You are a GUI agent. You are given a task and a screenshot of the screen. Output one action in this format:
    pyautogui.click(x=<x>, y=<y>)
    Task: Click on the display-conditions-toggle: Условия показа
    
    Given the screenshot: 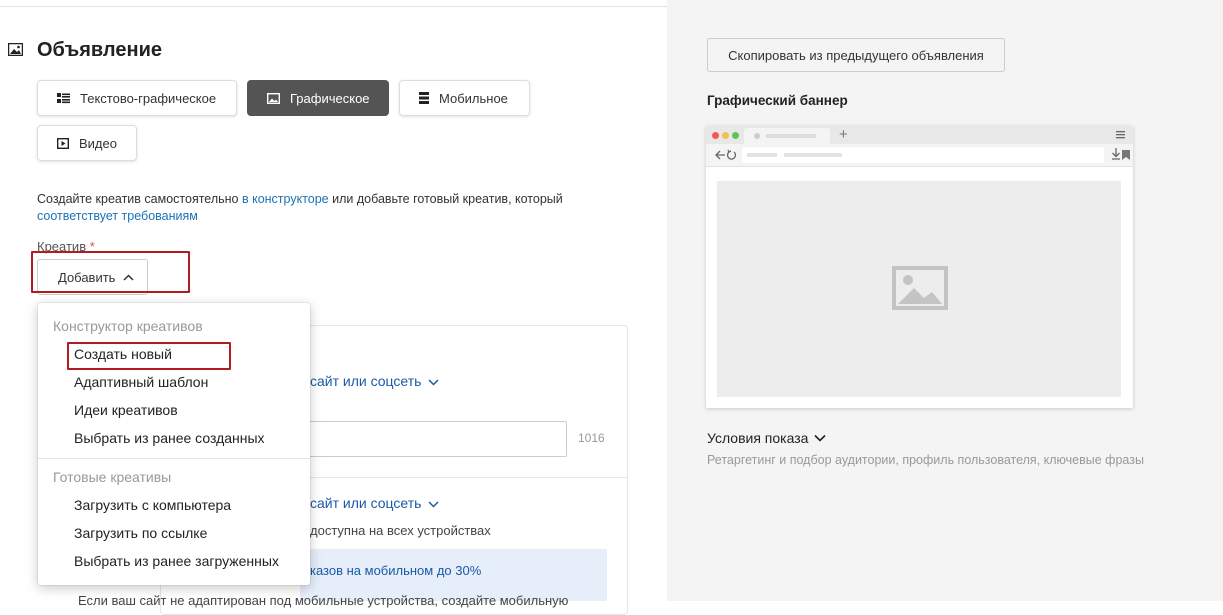 What is the action you would take?
    pyautogui.click(x=767, y=438)
    